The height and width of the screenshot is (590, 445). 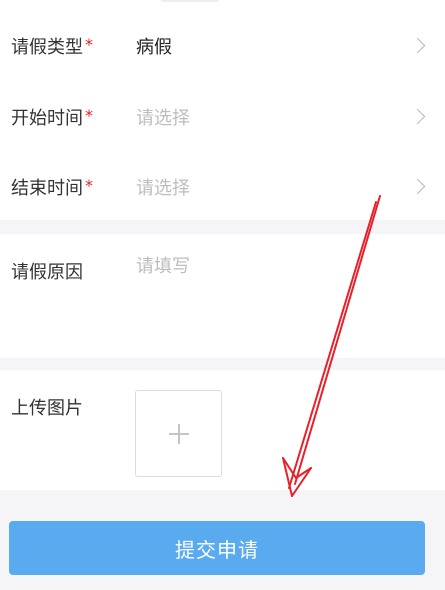 I want to click on start-time-label: 开始时间 *, so click(x=52, y=117).